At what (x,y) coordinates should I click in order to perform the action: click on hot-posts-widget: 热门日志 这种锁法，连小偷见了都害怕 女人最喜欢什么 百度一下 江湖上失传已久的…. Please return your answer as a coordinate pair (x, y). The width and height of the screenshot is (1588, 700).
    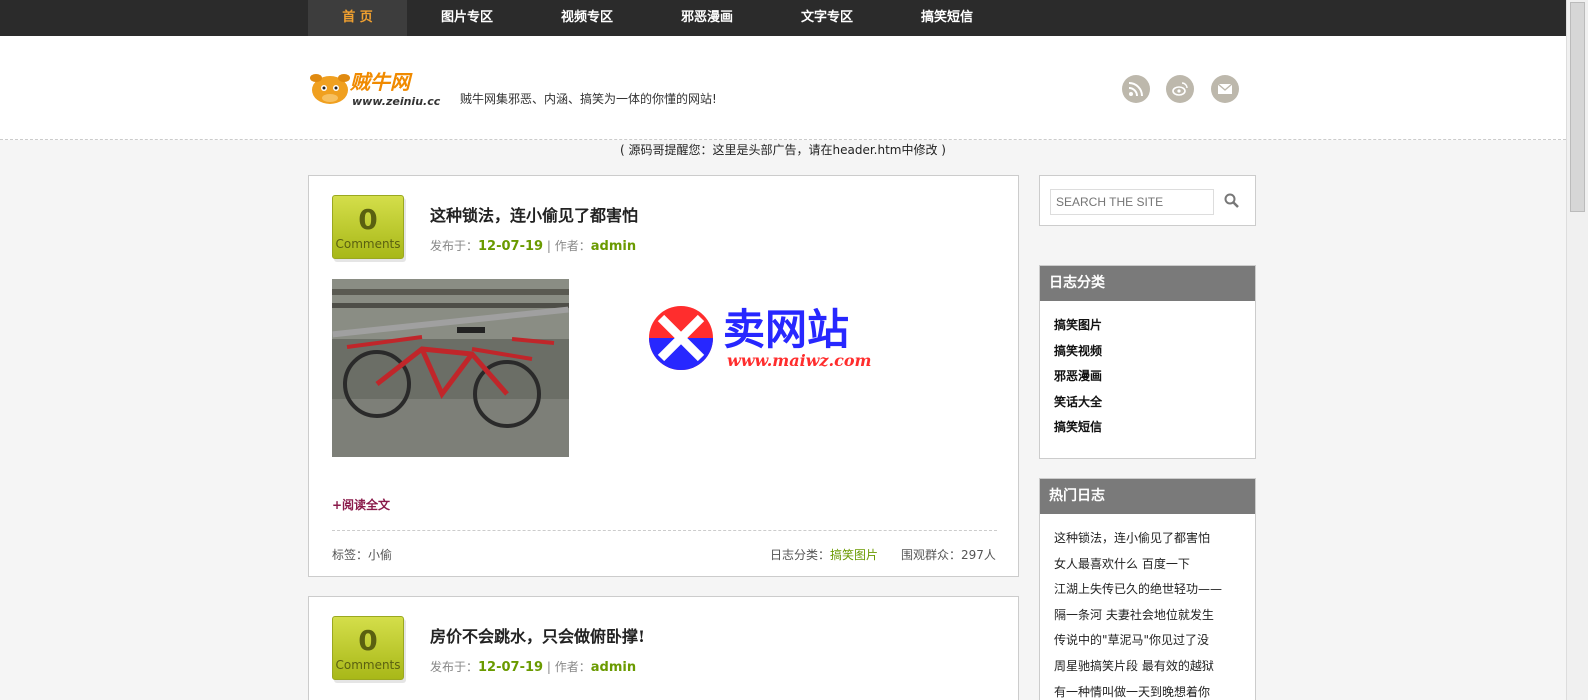
    Looking at the image, I should click on (1147, 589).